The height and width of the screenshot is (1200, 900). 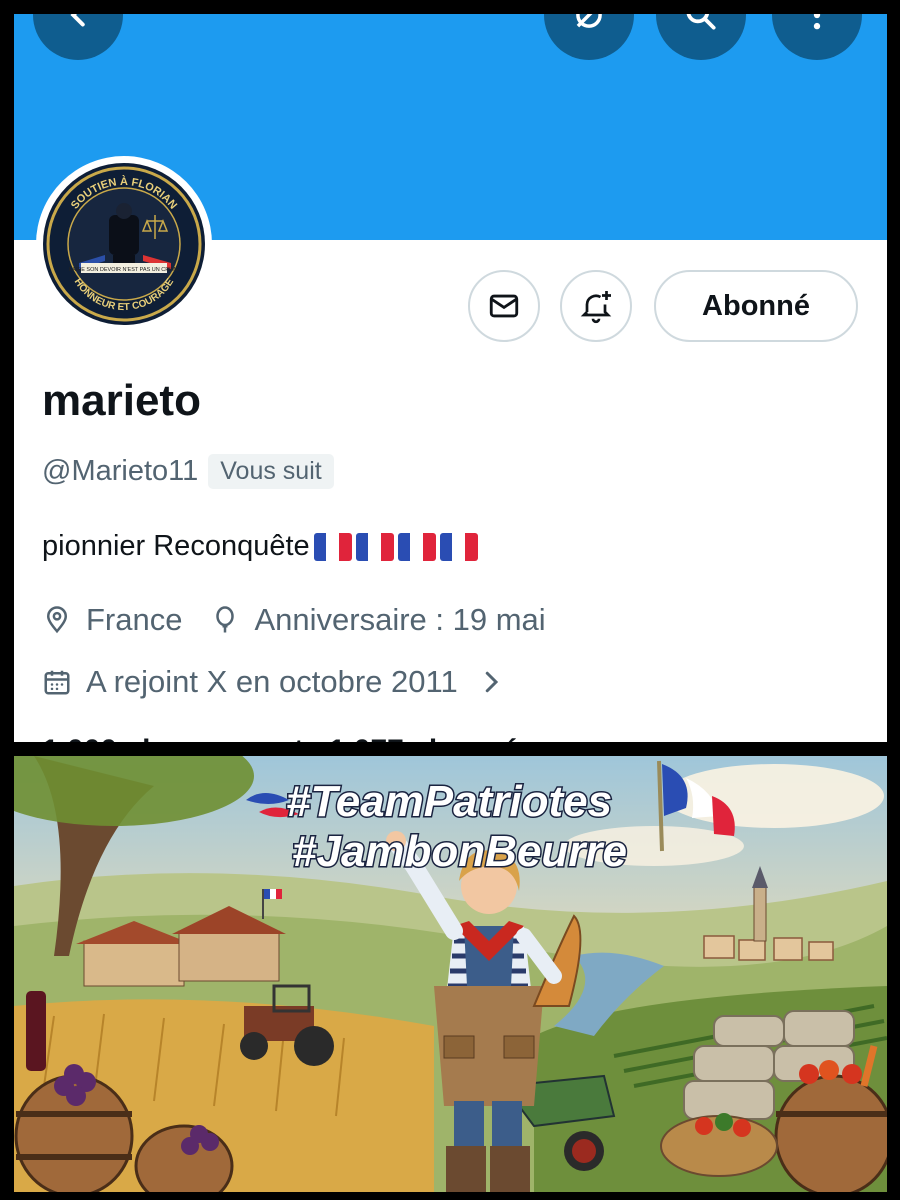 What do you see at coordinates (449, 801) in the screenshot?
I see `hashtag-team-patriotes: #TeamPatriotes` at bounding box center [449, 801].